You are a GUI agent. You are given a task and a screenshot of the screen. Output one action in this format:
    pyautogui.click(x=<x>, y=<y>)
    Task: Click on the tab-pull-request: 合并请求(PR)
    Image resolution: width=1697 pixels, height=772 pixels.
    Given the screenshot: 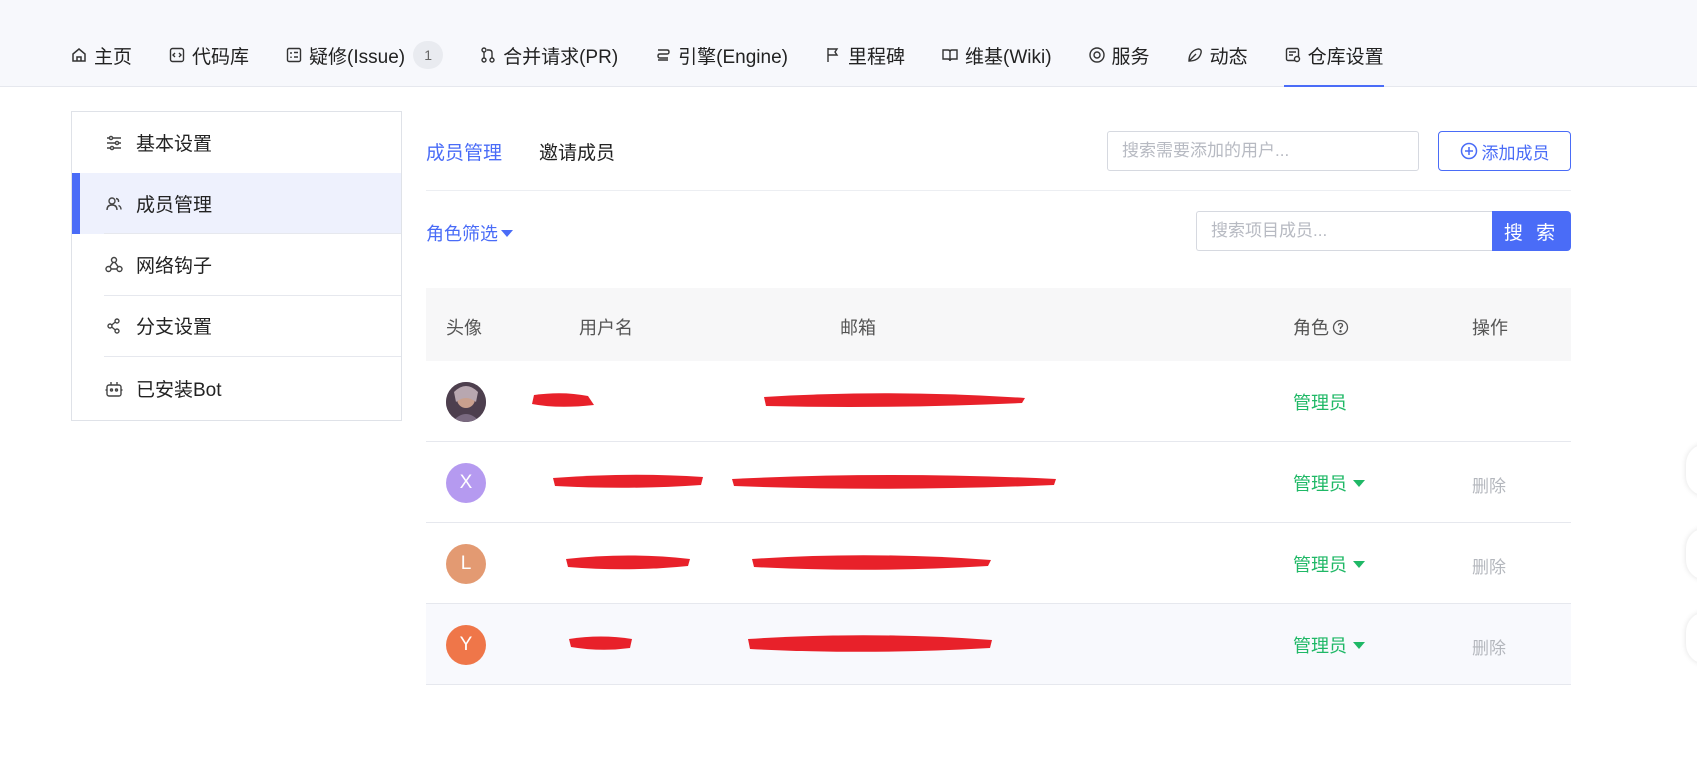 What is the action you would take?
    pyautogui.click(x=548, y=55)
    